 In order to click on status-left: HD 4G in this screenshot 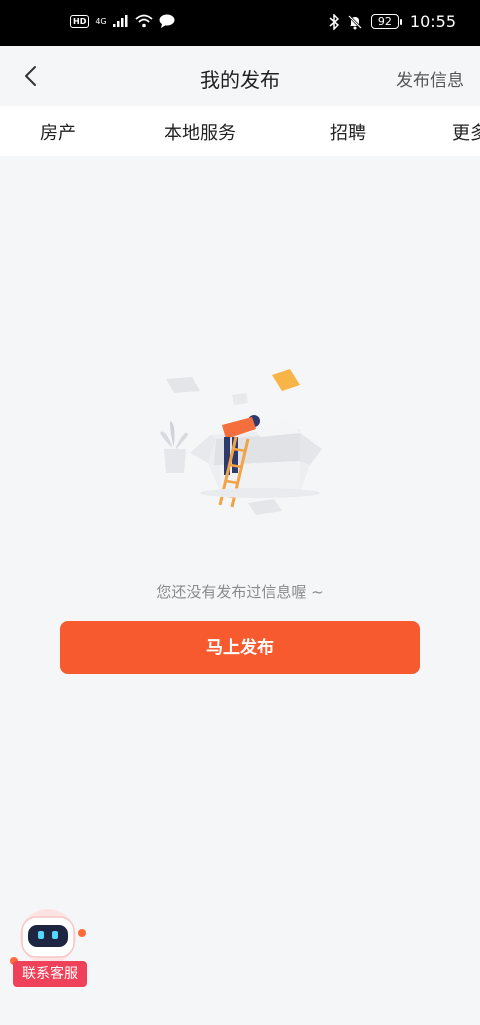, I will do `click(122, 21)`.